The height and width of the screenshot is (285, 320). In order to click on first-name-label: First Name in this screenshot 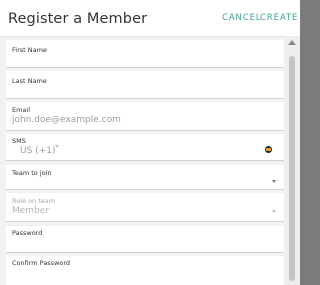, I will do `click(29, 50)`.